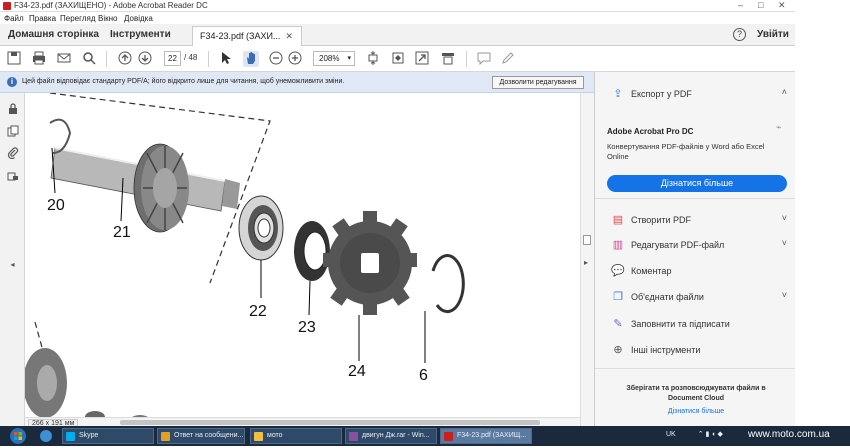 The height and width of the screenshot is (448, 850). I want to click on scrollbar-handle, so click(587, 240).